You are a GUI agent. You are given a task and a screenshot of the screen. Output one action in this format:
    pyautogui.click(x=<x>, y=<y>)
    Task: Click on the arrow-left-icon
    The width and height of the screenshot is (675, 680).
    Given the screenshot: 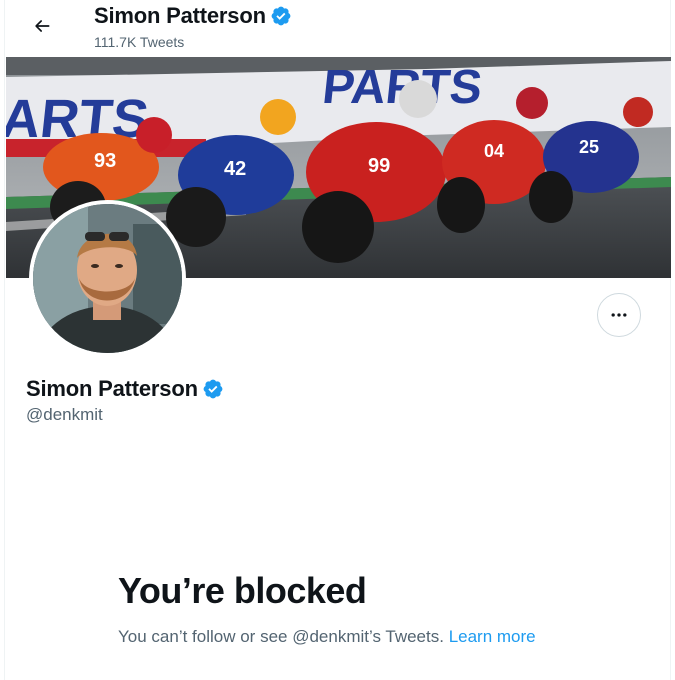 What is the action you would take?
    pyautogui.click(x=42, y=26)
    